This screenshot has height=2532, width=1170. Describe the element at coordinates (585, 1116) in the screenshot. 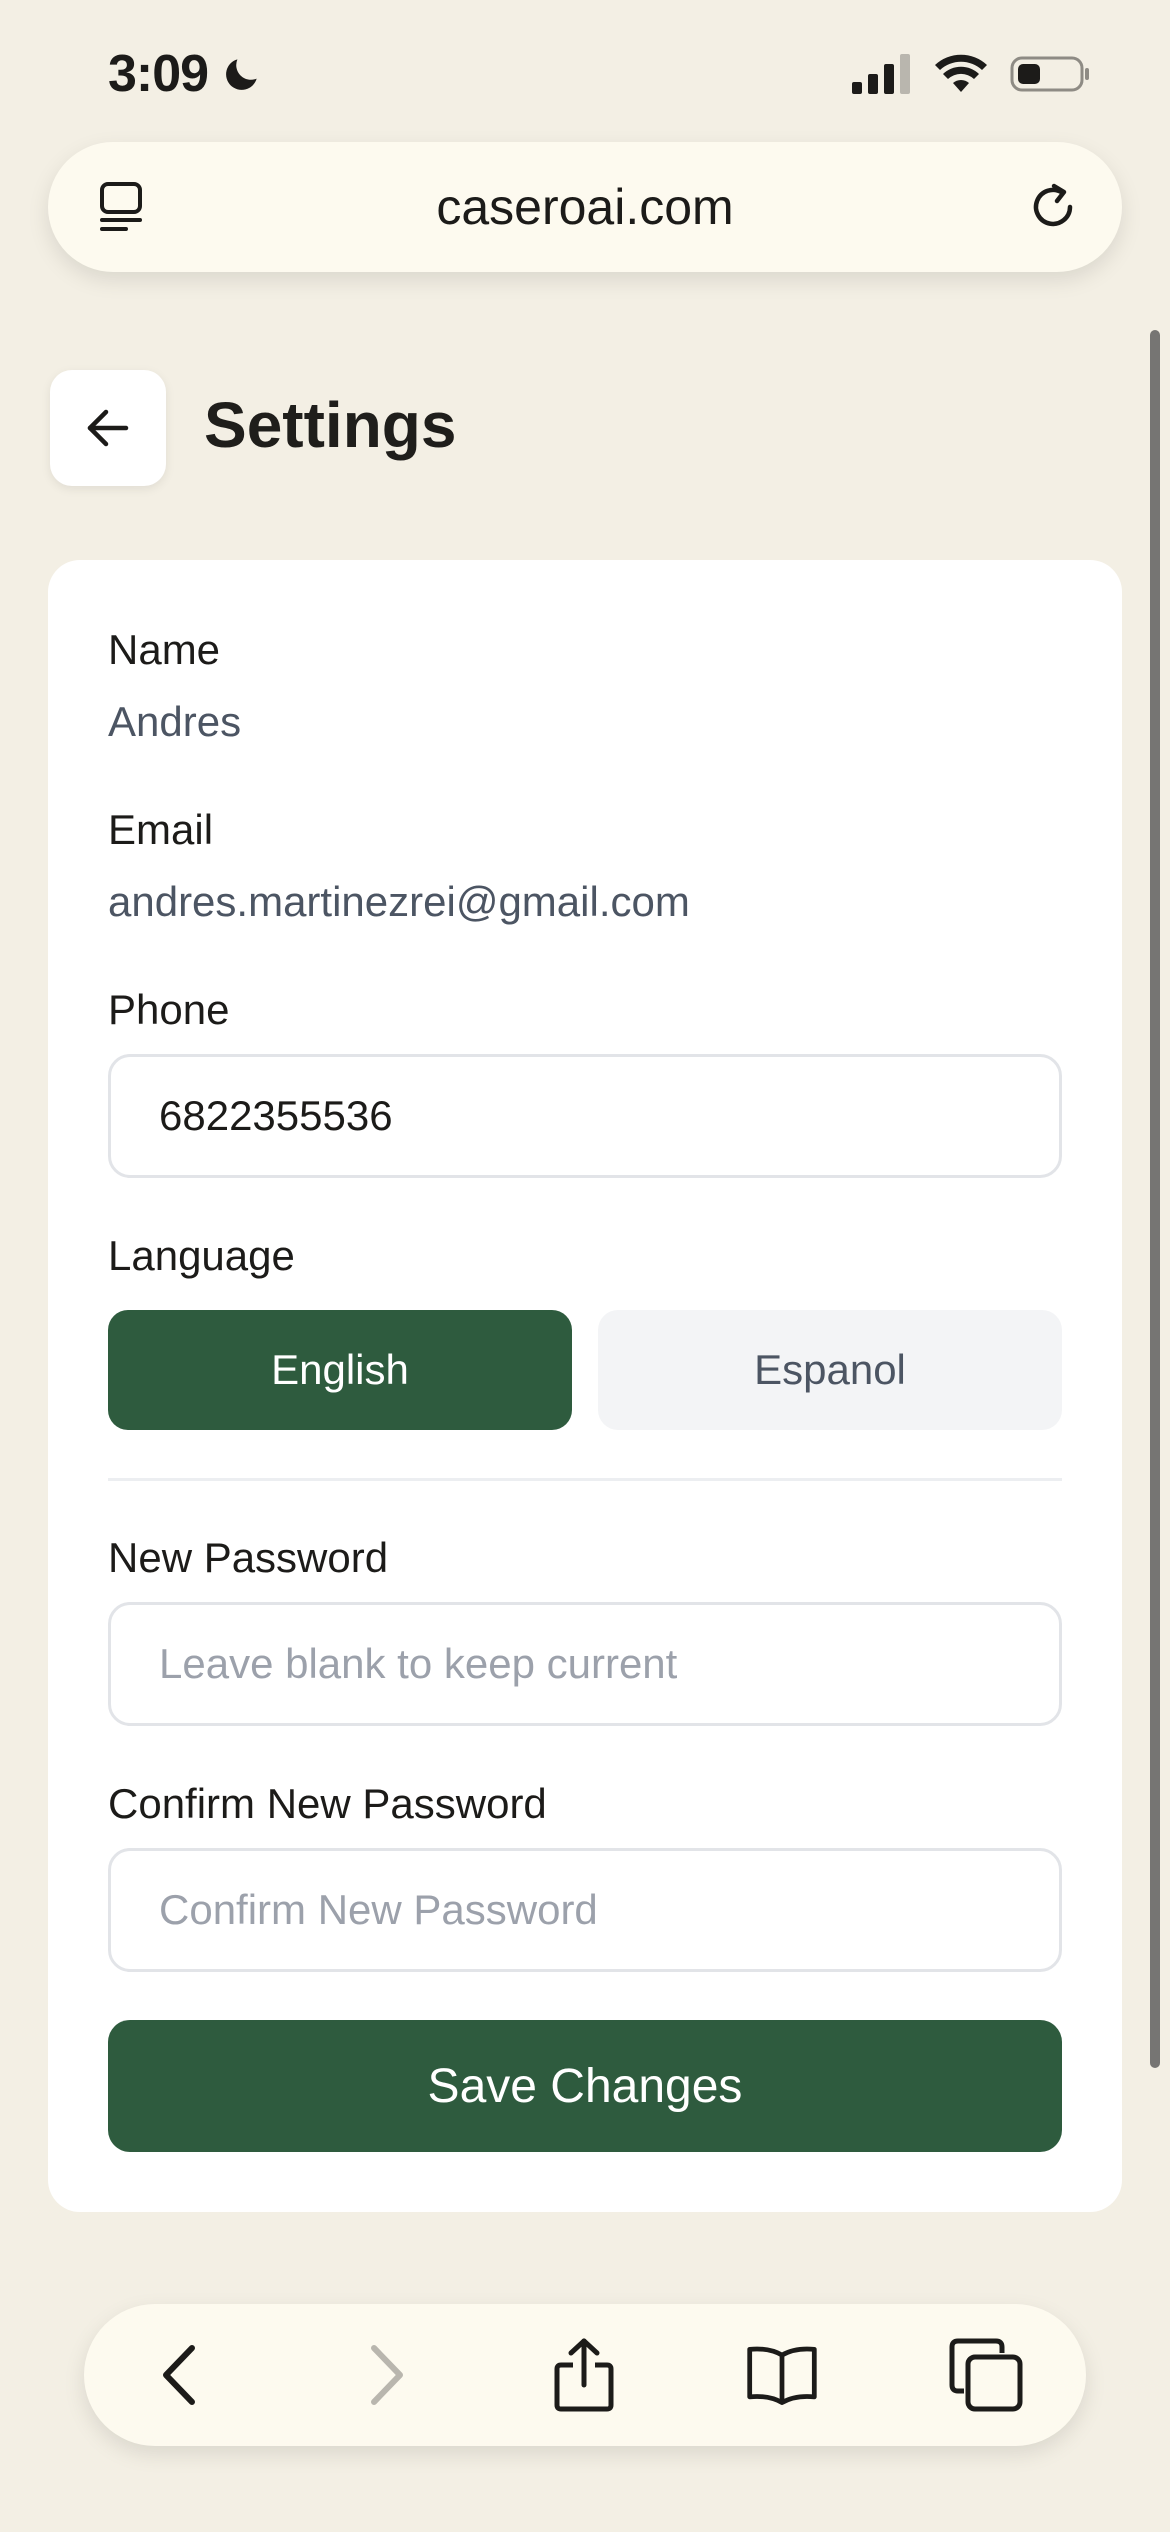

I see `phone-input: 6822355536` at that location.